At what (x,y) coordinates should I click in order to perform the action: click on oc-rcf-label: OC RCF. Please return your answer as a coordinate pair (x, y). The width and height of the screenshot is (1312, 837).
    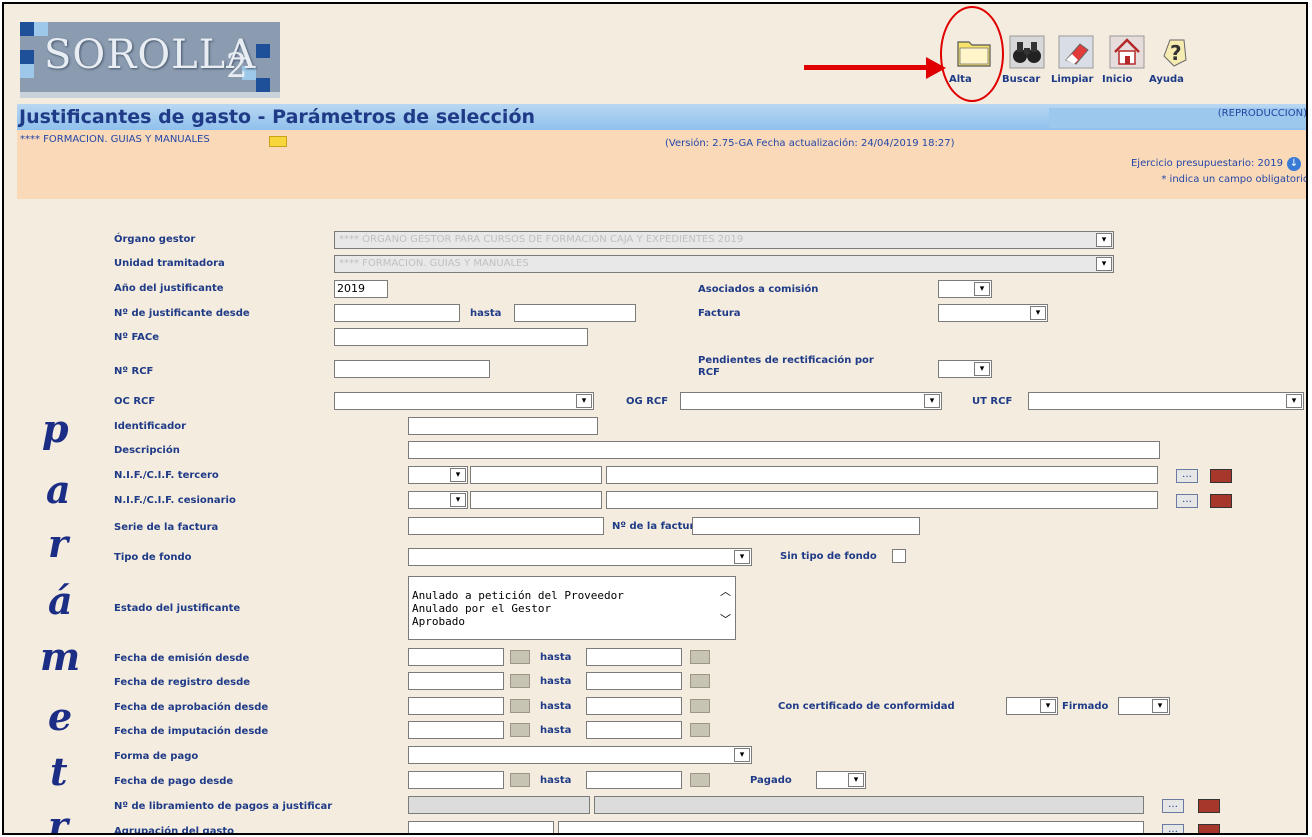
    Looking at the image, I should click on (135, 401).